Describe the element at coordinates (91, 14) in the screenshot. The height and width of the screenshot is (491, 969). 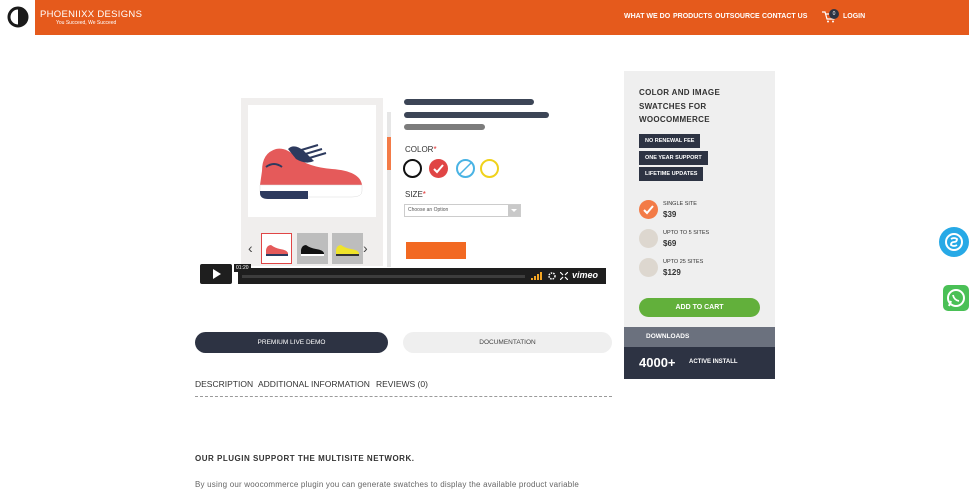
I see `brand-name: PHOENIIXX DESIGNS` at that location.